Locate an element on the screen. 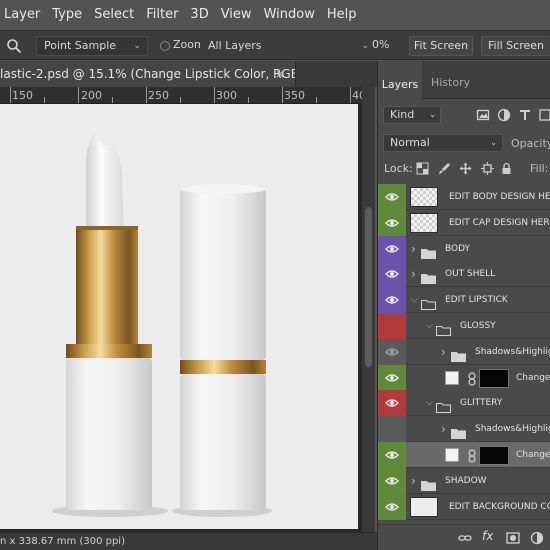 Image resolution: width=550 pixels, height=550 pixels. lock-artboard-icon is located at coordinates (487, 168).